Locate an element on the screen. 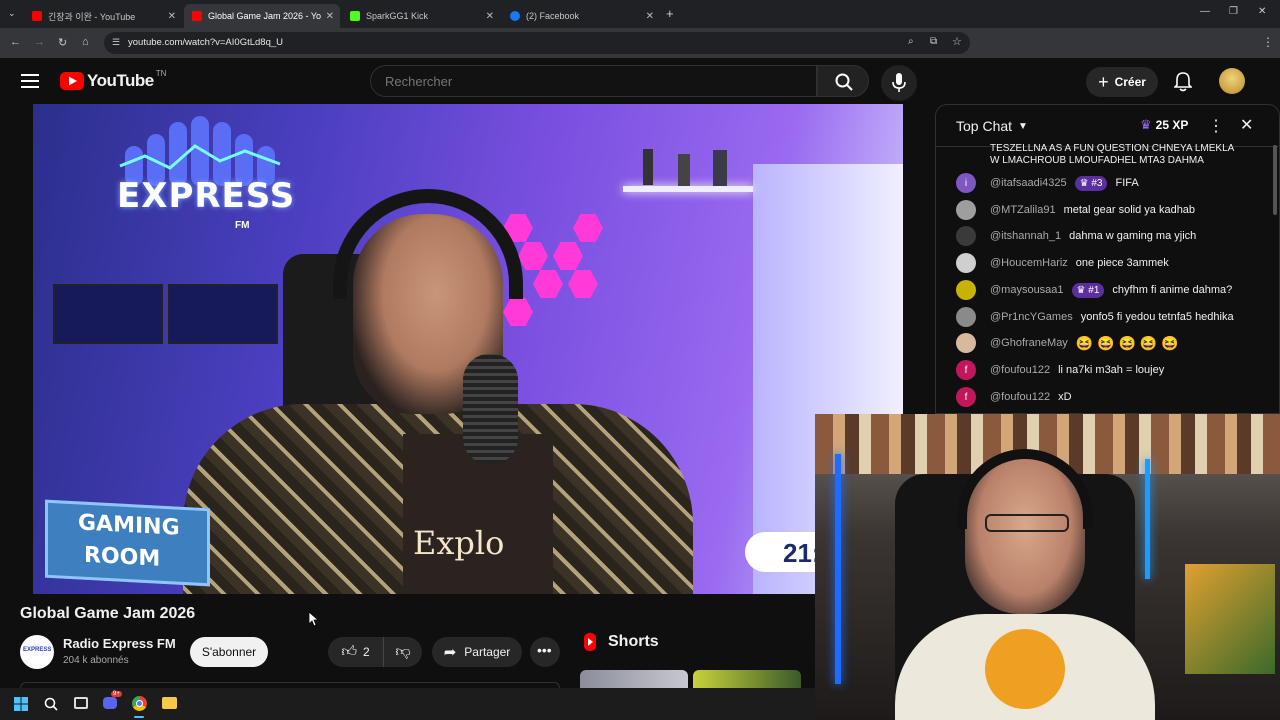  tab-title: 긴장과 이완 - YouTube is located at coordinates (92, 16).